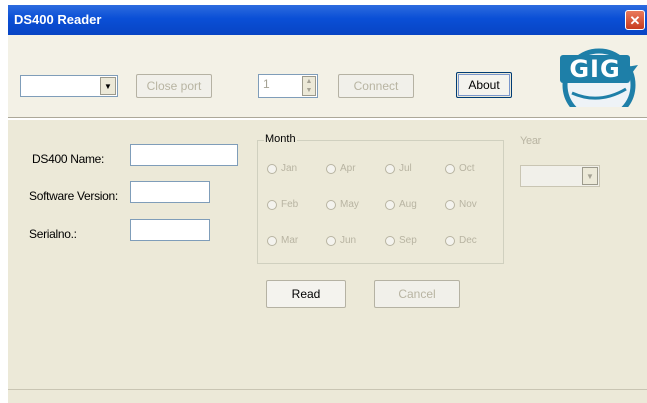 Image resolution: width=647 pixels, height=403 pixels. Describe the element at coordinates (484, 85) in the screenshot. I see `about-button: About` at that location.